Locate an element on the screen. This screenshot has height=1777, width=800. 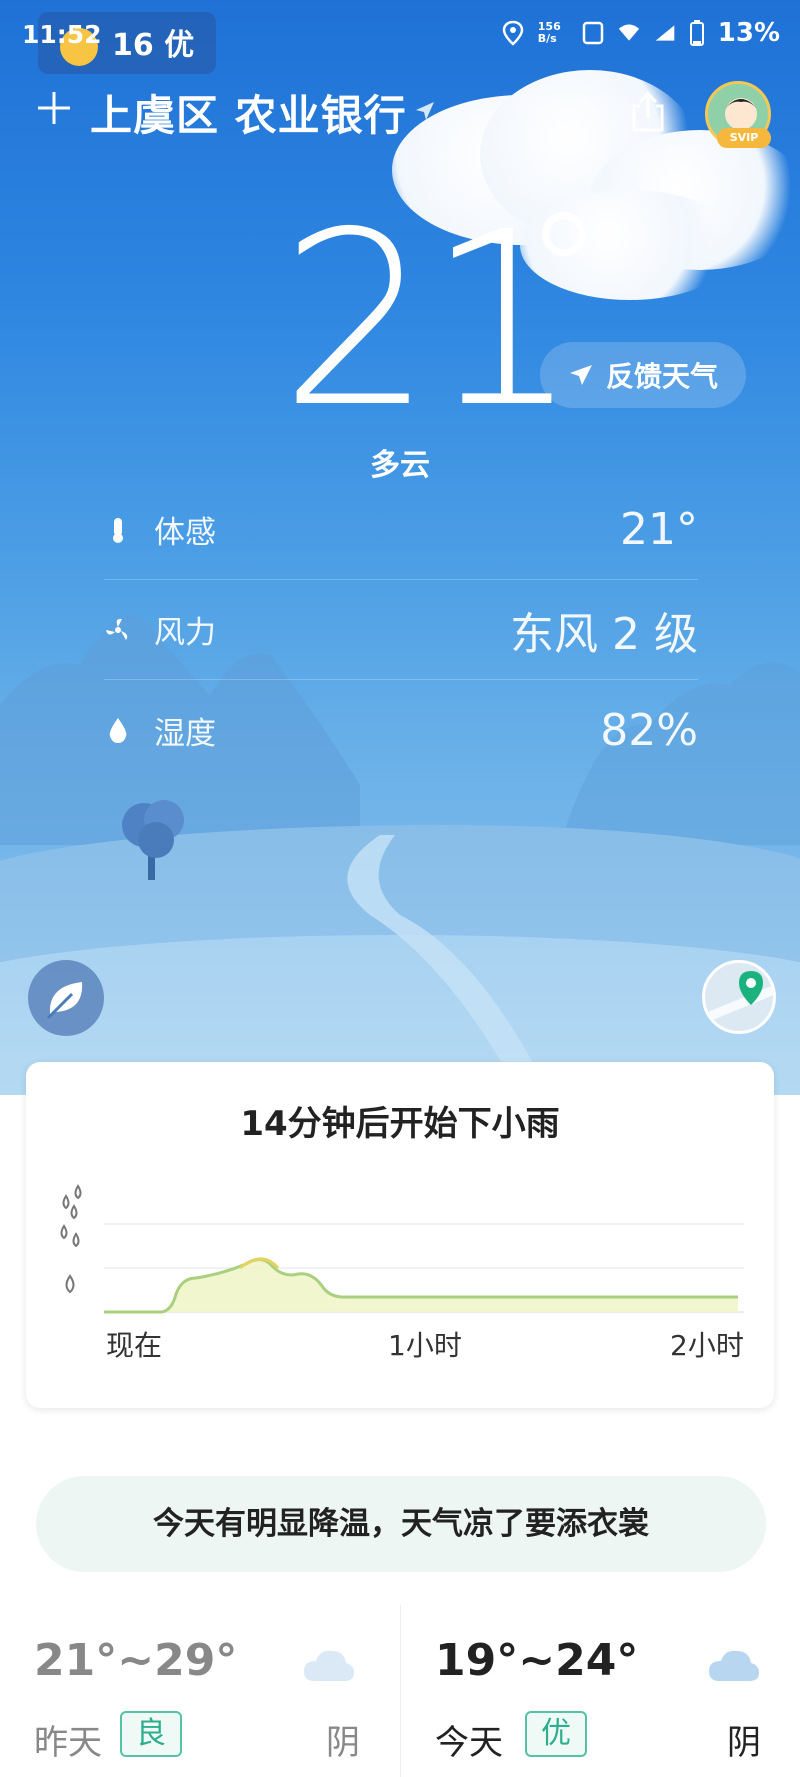
leaf-button is located at coordinates (66, 998).